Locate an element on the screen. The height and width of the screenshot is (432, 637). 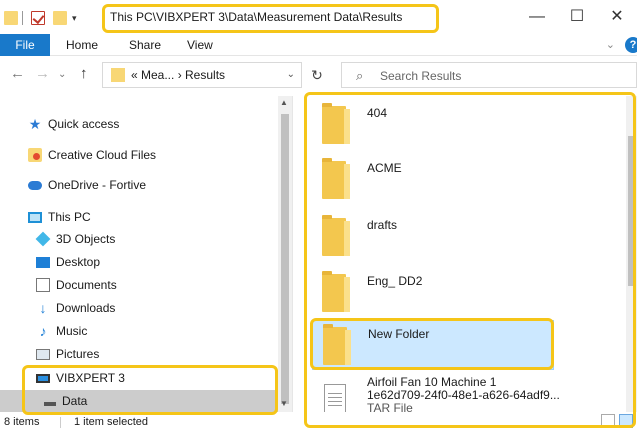
sidebar-item-label: Desktop is located at coordinates (78, 262).